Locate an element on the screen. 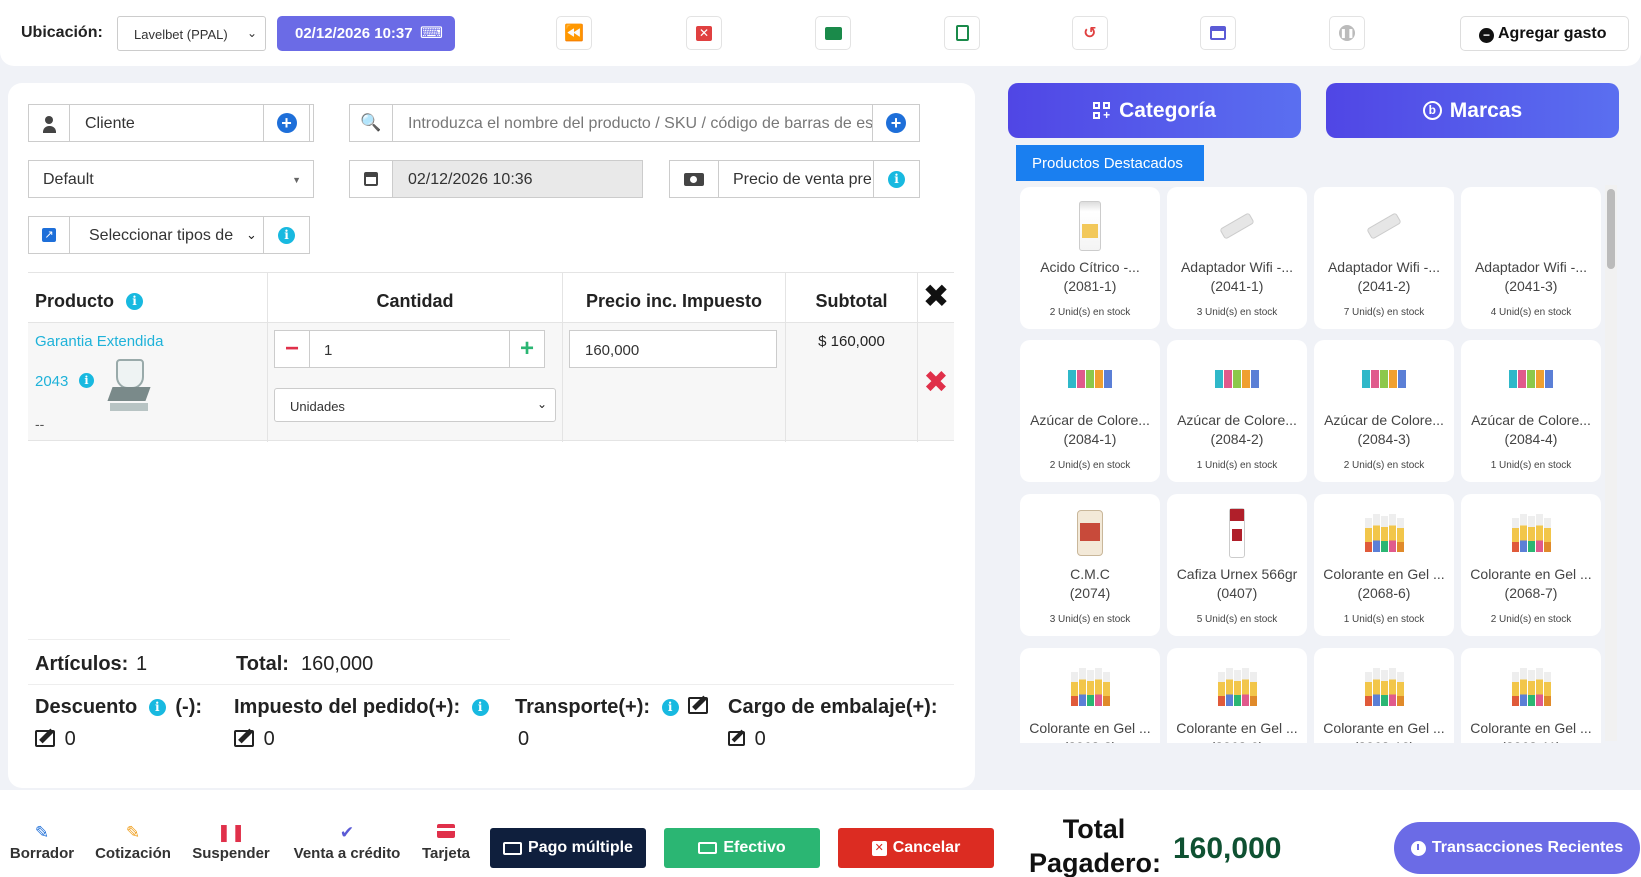  increase-quantity-button: + is located at coordinates (527, 349).